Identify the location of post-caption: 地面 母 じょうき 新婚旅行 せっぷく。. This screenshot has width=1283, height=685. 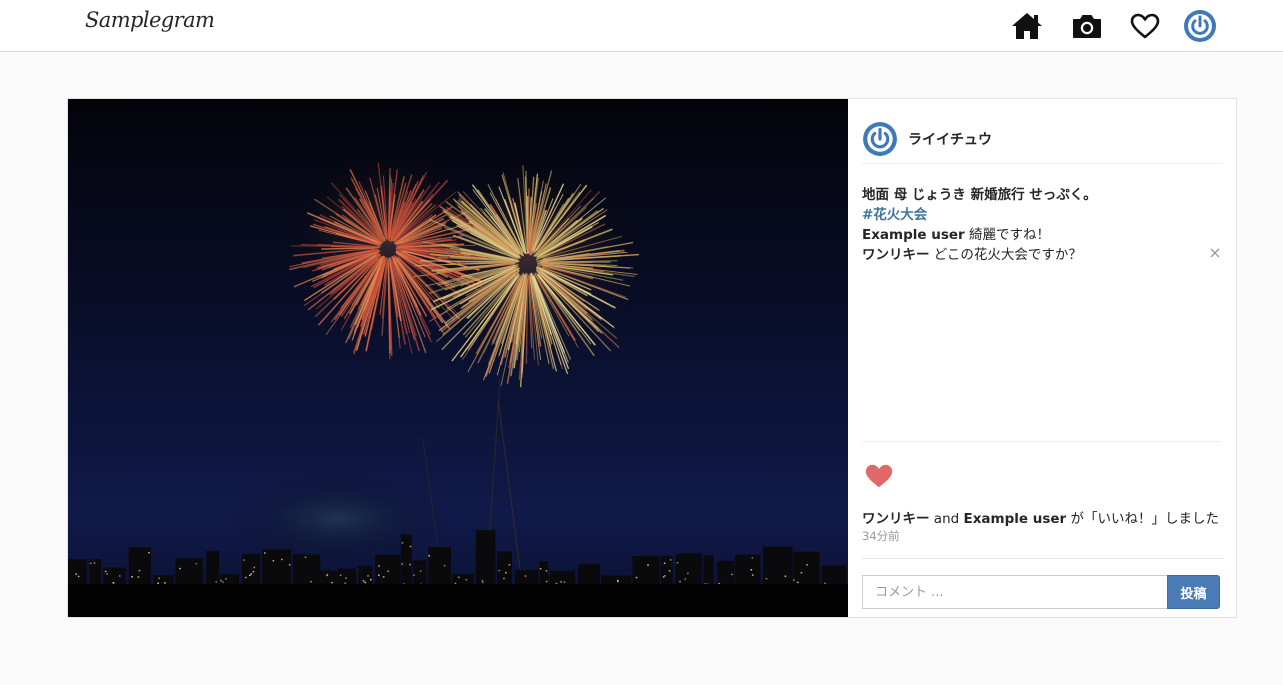
(979, 195).